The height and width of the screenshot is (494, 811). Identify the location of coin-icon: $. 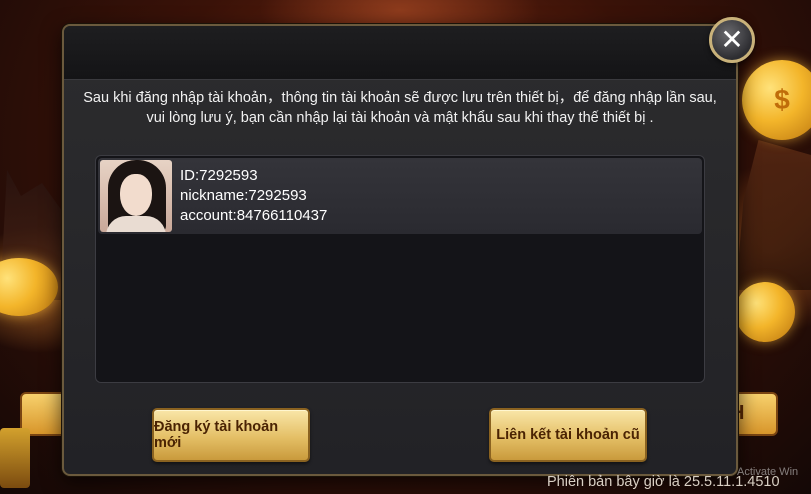
(776, 100).